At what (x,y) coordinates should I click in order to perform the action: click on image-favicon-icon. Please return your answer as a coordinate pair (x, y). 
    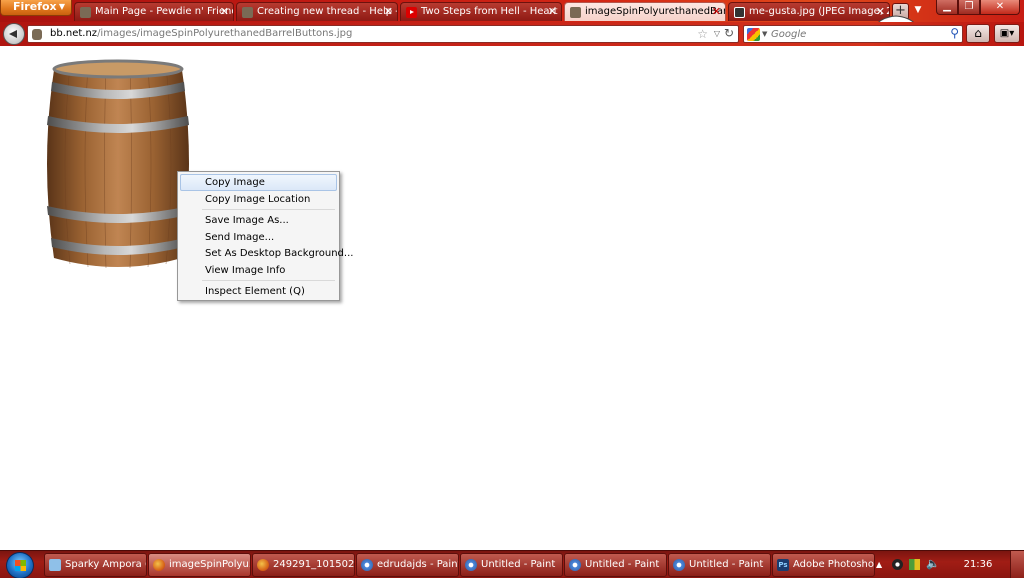
    Looking at the image, I should click on (739, 12).